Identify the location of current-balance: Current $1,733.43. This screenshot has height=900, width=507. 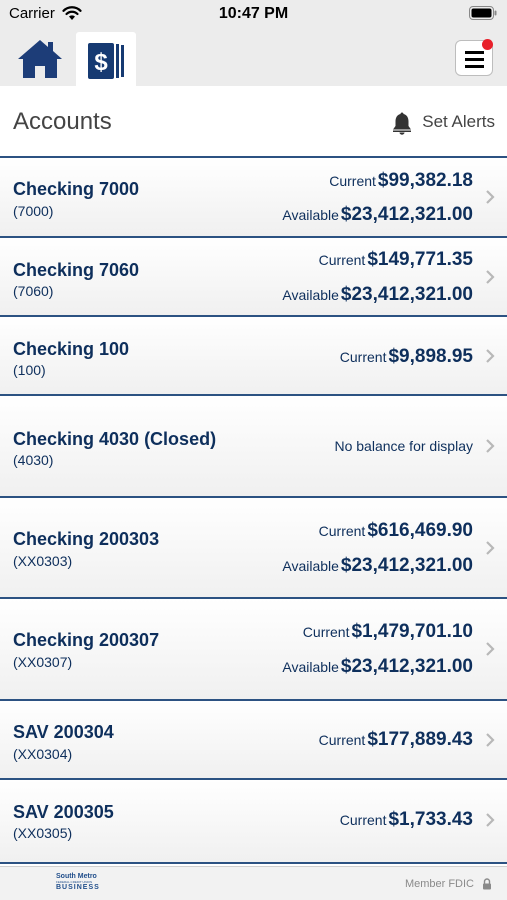
(406, 820).